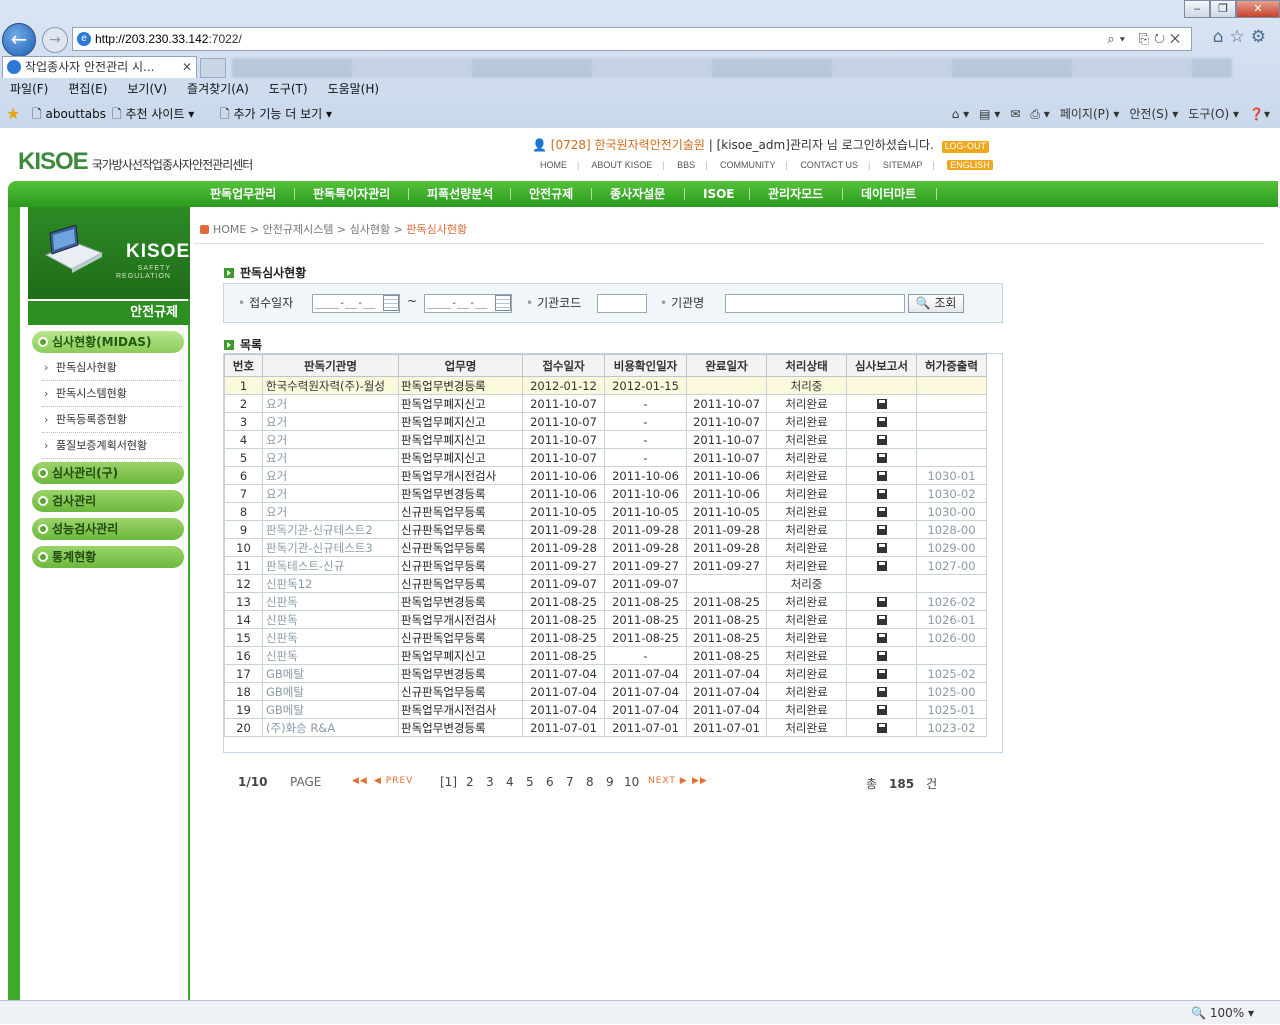 Image resolution: width=1280 pixels, height=1025 pixels. What do you see at coordinates (732, 68) in the screenshot?
I see `other-tabs` at bounding box center [732, 68].